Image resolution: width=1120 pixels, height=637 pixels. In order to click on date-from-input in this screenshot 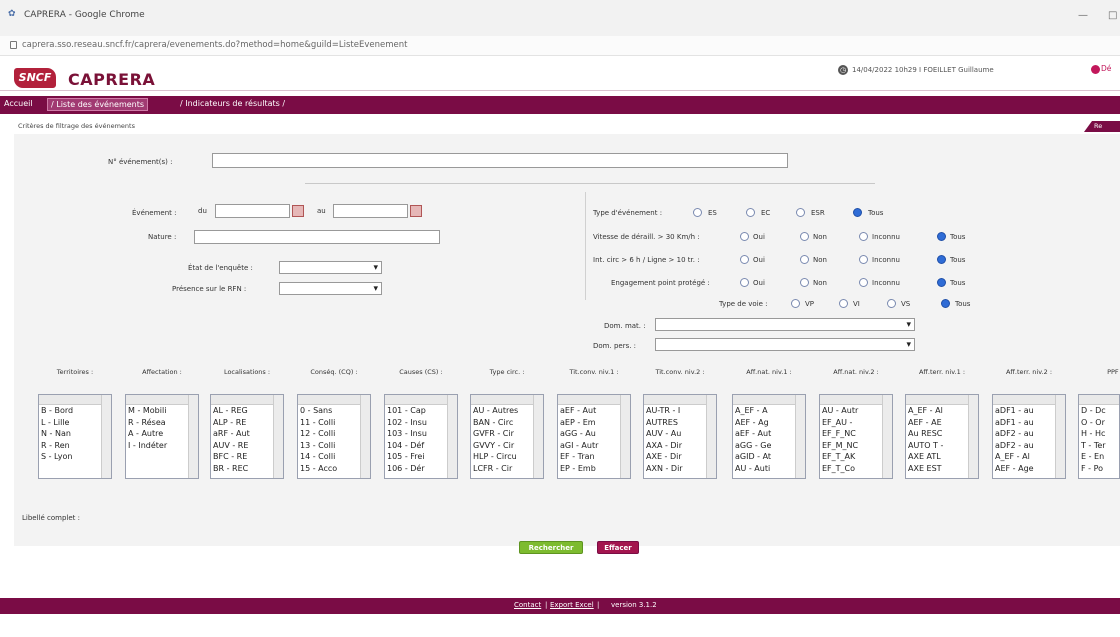, I will do `click(252, 211)`.